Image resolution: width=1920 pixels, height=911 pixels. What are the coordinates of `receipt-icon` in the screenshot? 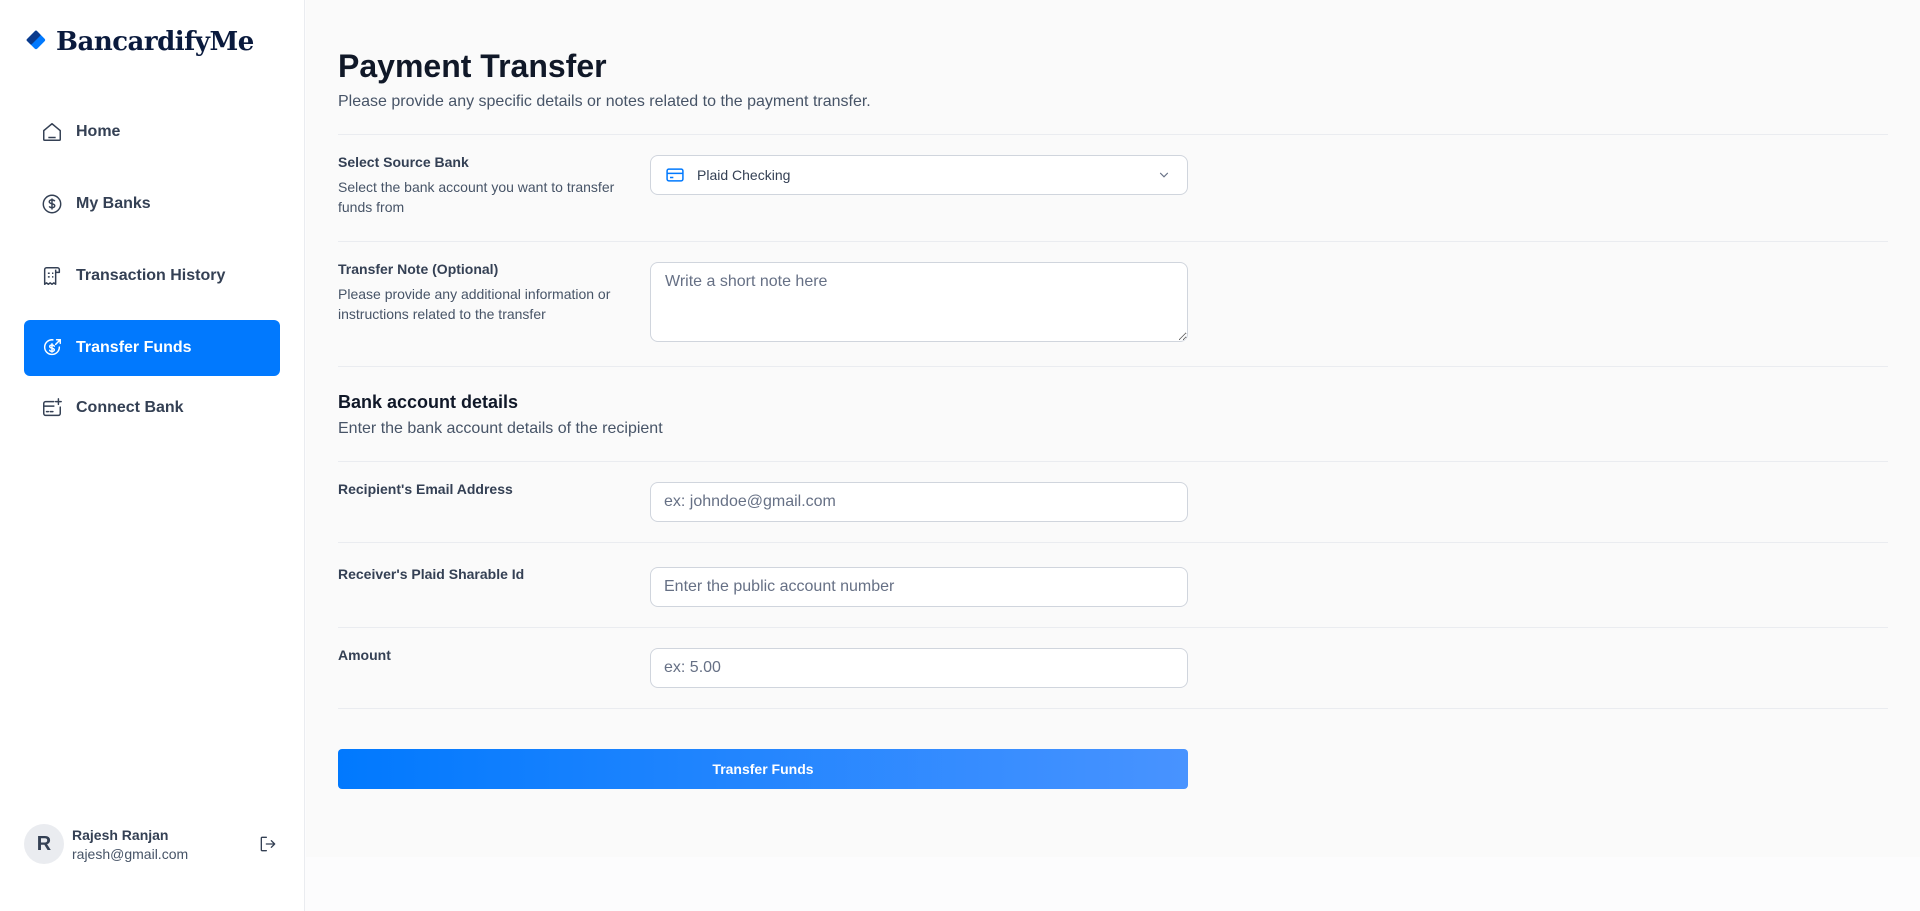 It's located at (52, 276).